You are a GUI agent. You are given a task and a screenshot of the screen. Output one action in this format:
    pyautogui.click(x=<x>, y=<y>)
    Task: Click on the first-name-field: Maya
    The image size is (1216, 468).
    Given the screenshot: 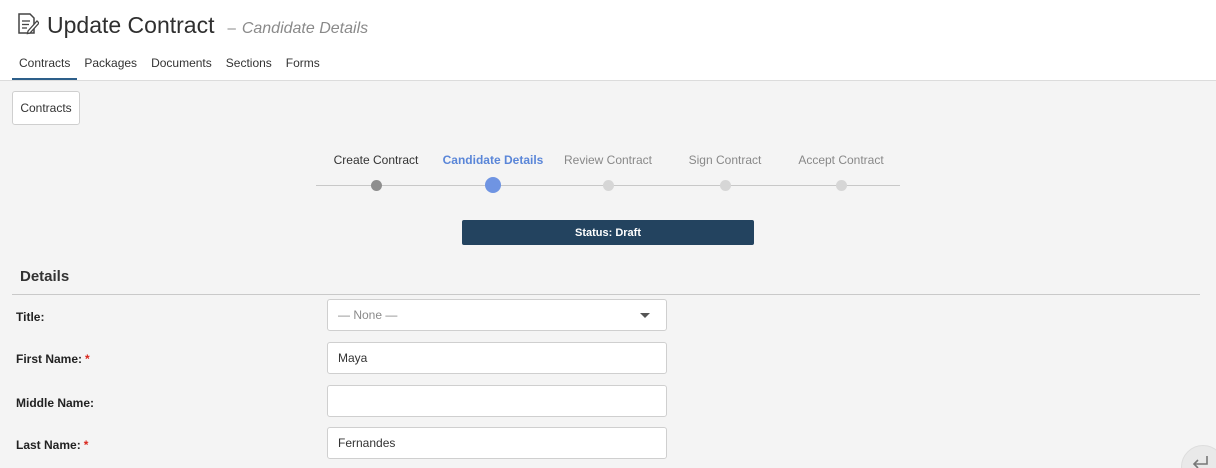 What is the action you would take?
    pyautogui.click(x=497, y=358)
    